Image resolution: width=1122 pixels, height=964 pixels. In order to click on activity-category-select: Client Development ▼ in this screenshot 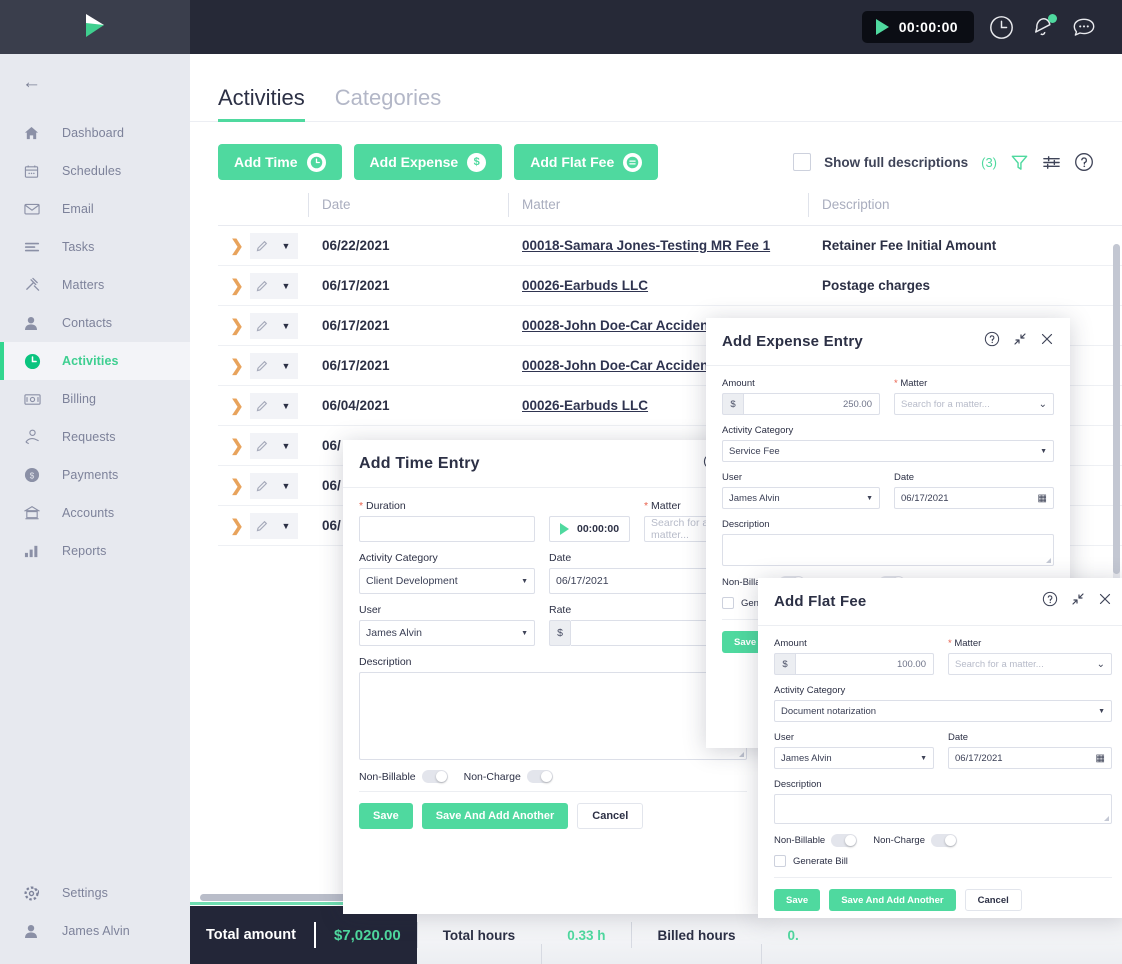, I will do `click(447, 581)`.